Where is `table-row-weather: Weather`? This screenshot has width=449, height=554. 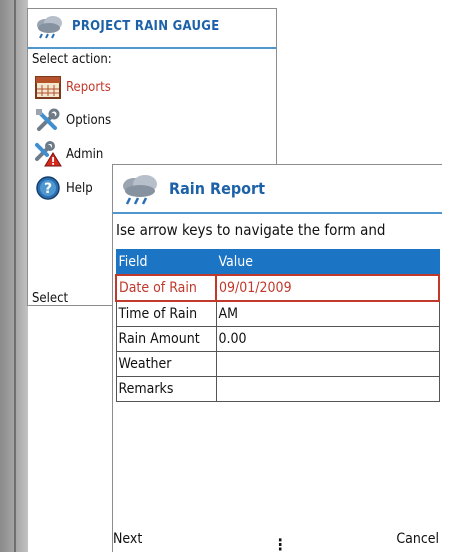 table-row-weather: Weather is located at coordinates (277, 364).